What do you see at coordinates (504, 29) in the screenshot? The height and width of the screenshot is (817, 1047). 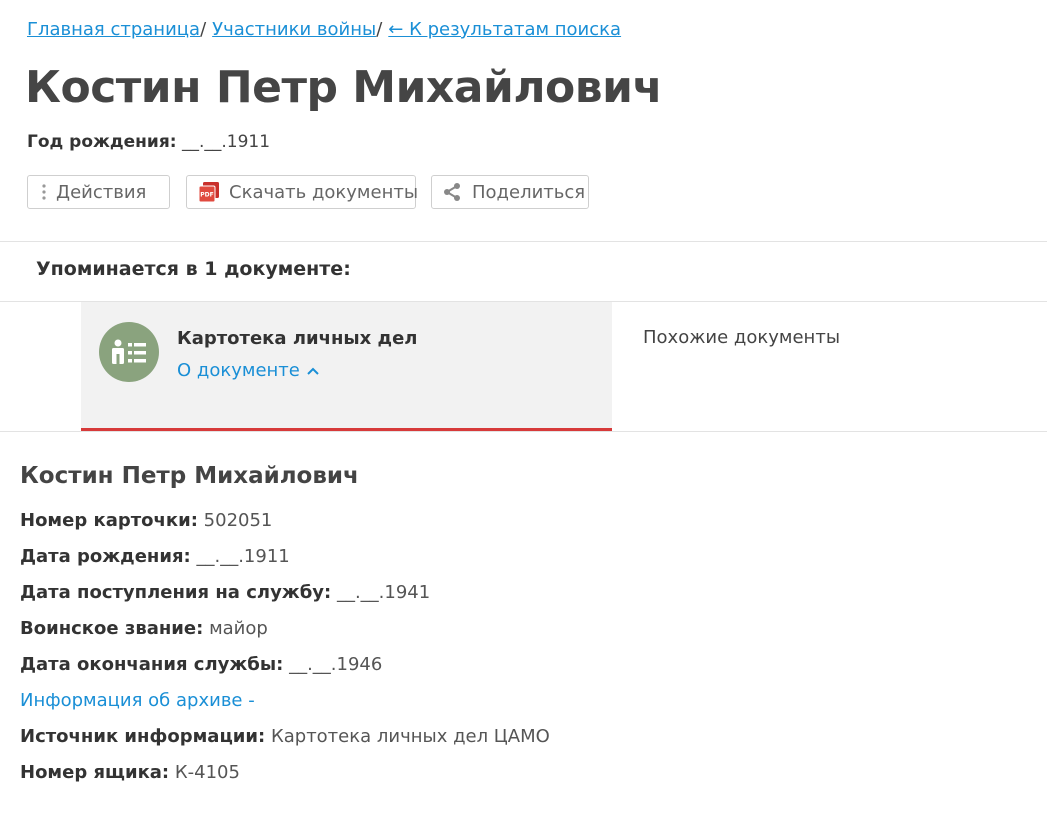 I see `back-to-results-link: ← К результатам поиска` at bounding box center [504, 29].